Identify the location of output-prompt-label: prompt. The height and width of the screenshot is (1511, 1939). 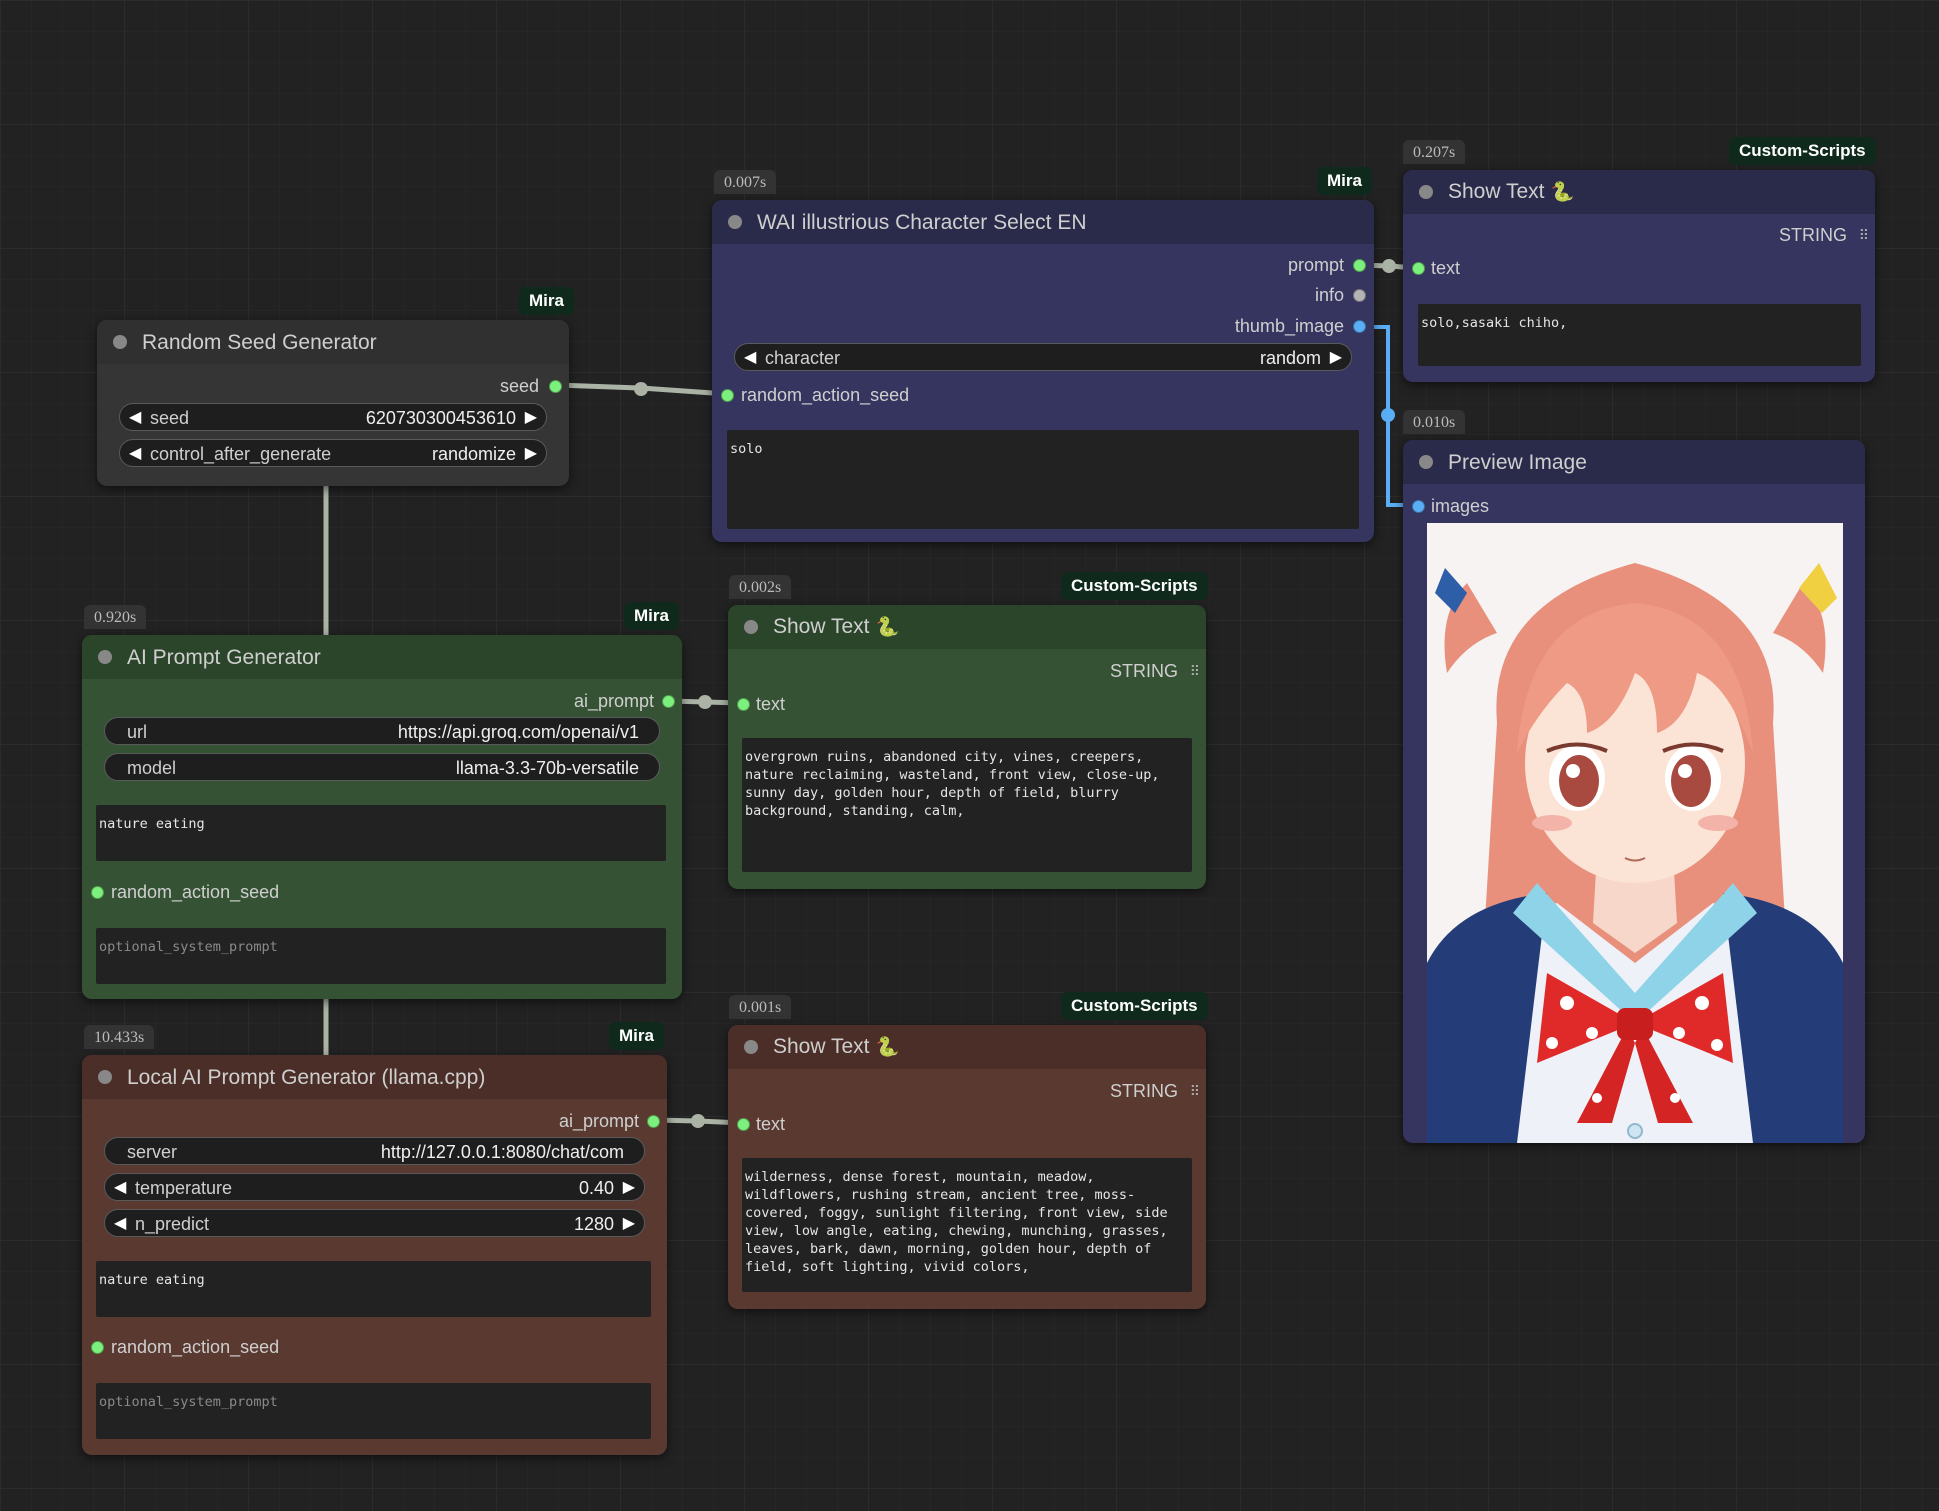
(1315, 265).